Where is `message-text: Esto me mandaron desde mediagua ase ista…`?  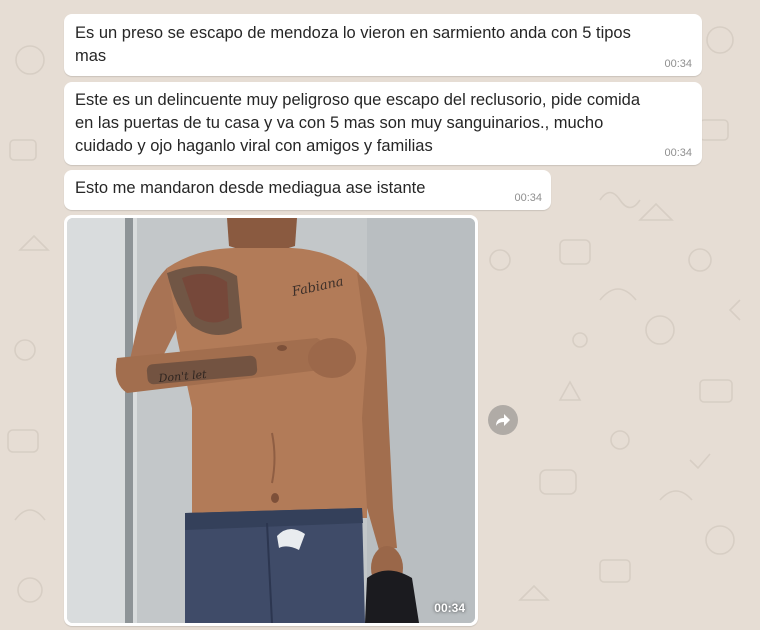
message-text: Esto me mandaron desde mediagua ase ista… is located at coordinates (250, 188).